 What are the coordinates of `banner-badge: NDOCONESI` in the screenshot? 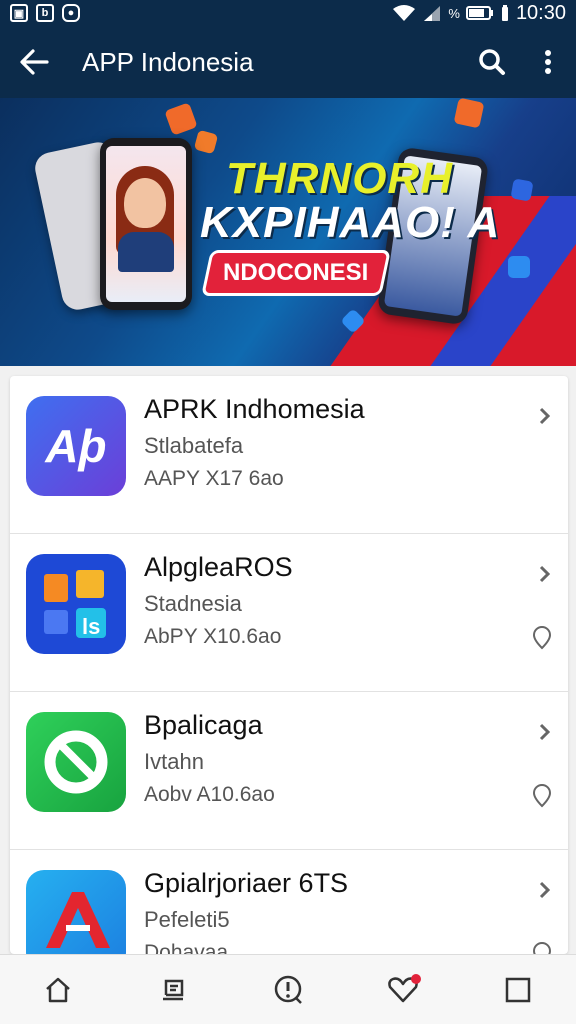 It's located at (296, 273).